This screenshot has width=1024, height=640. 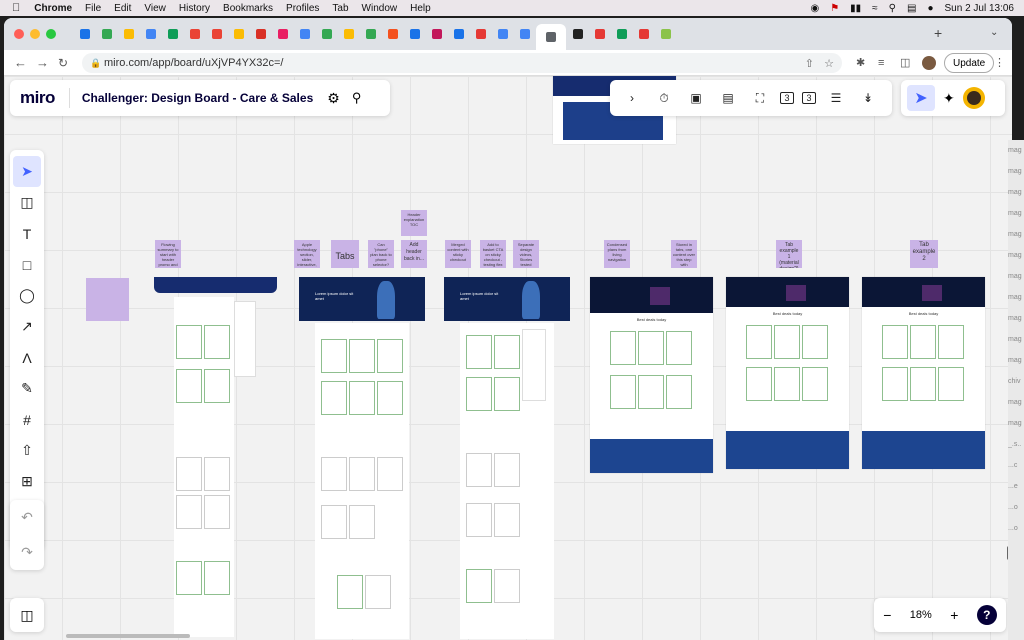 I want to click on more-chevron-icon: ↡, so click(x=868, y=98).